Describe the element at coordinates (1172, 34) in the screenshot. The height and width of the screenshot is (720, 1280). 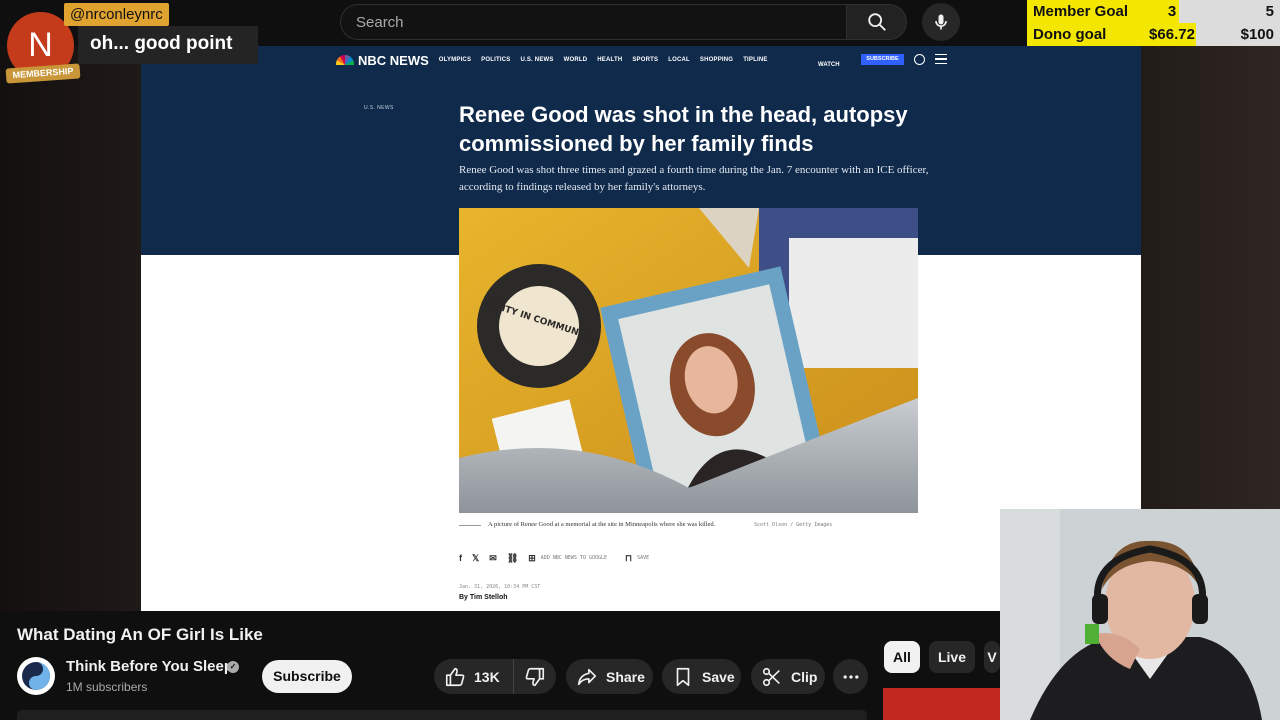
I see `dono-goal-current: $66.72` at that location.